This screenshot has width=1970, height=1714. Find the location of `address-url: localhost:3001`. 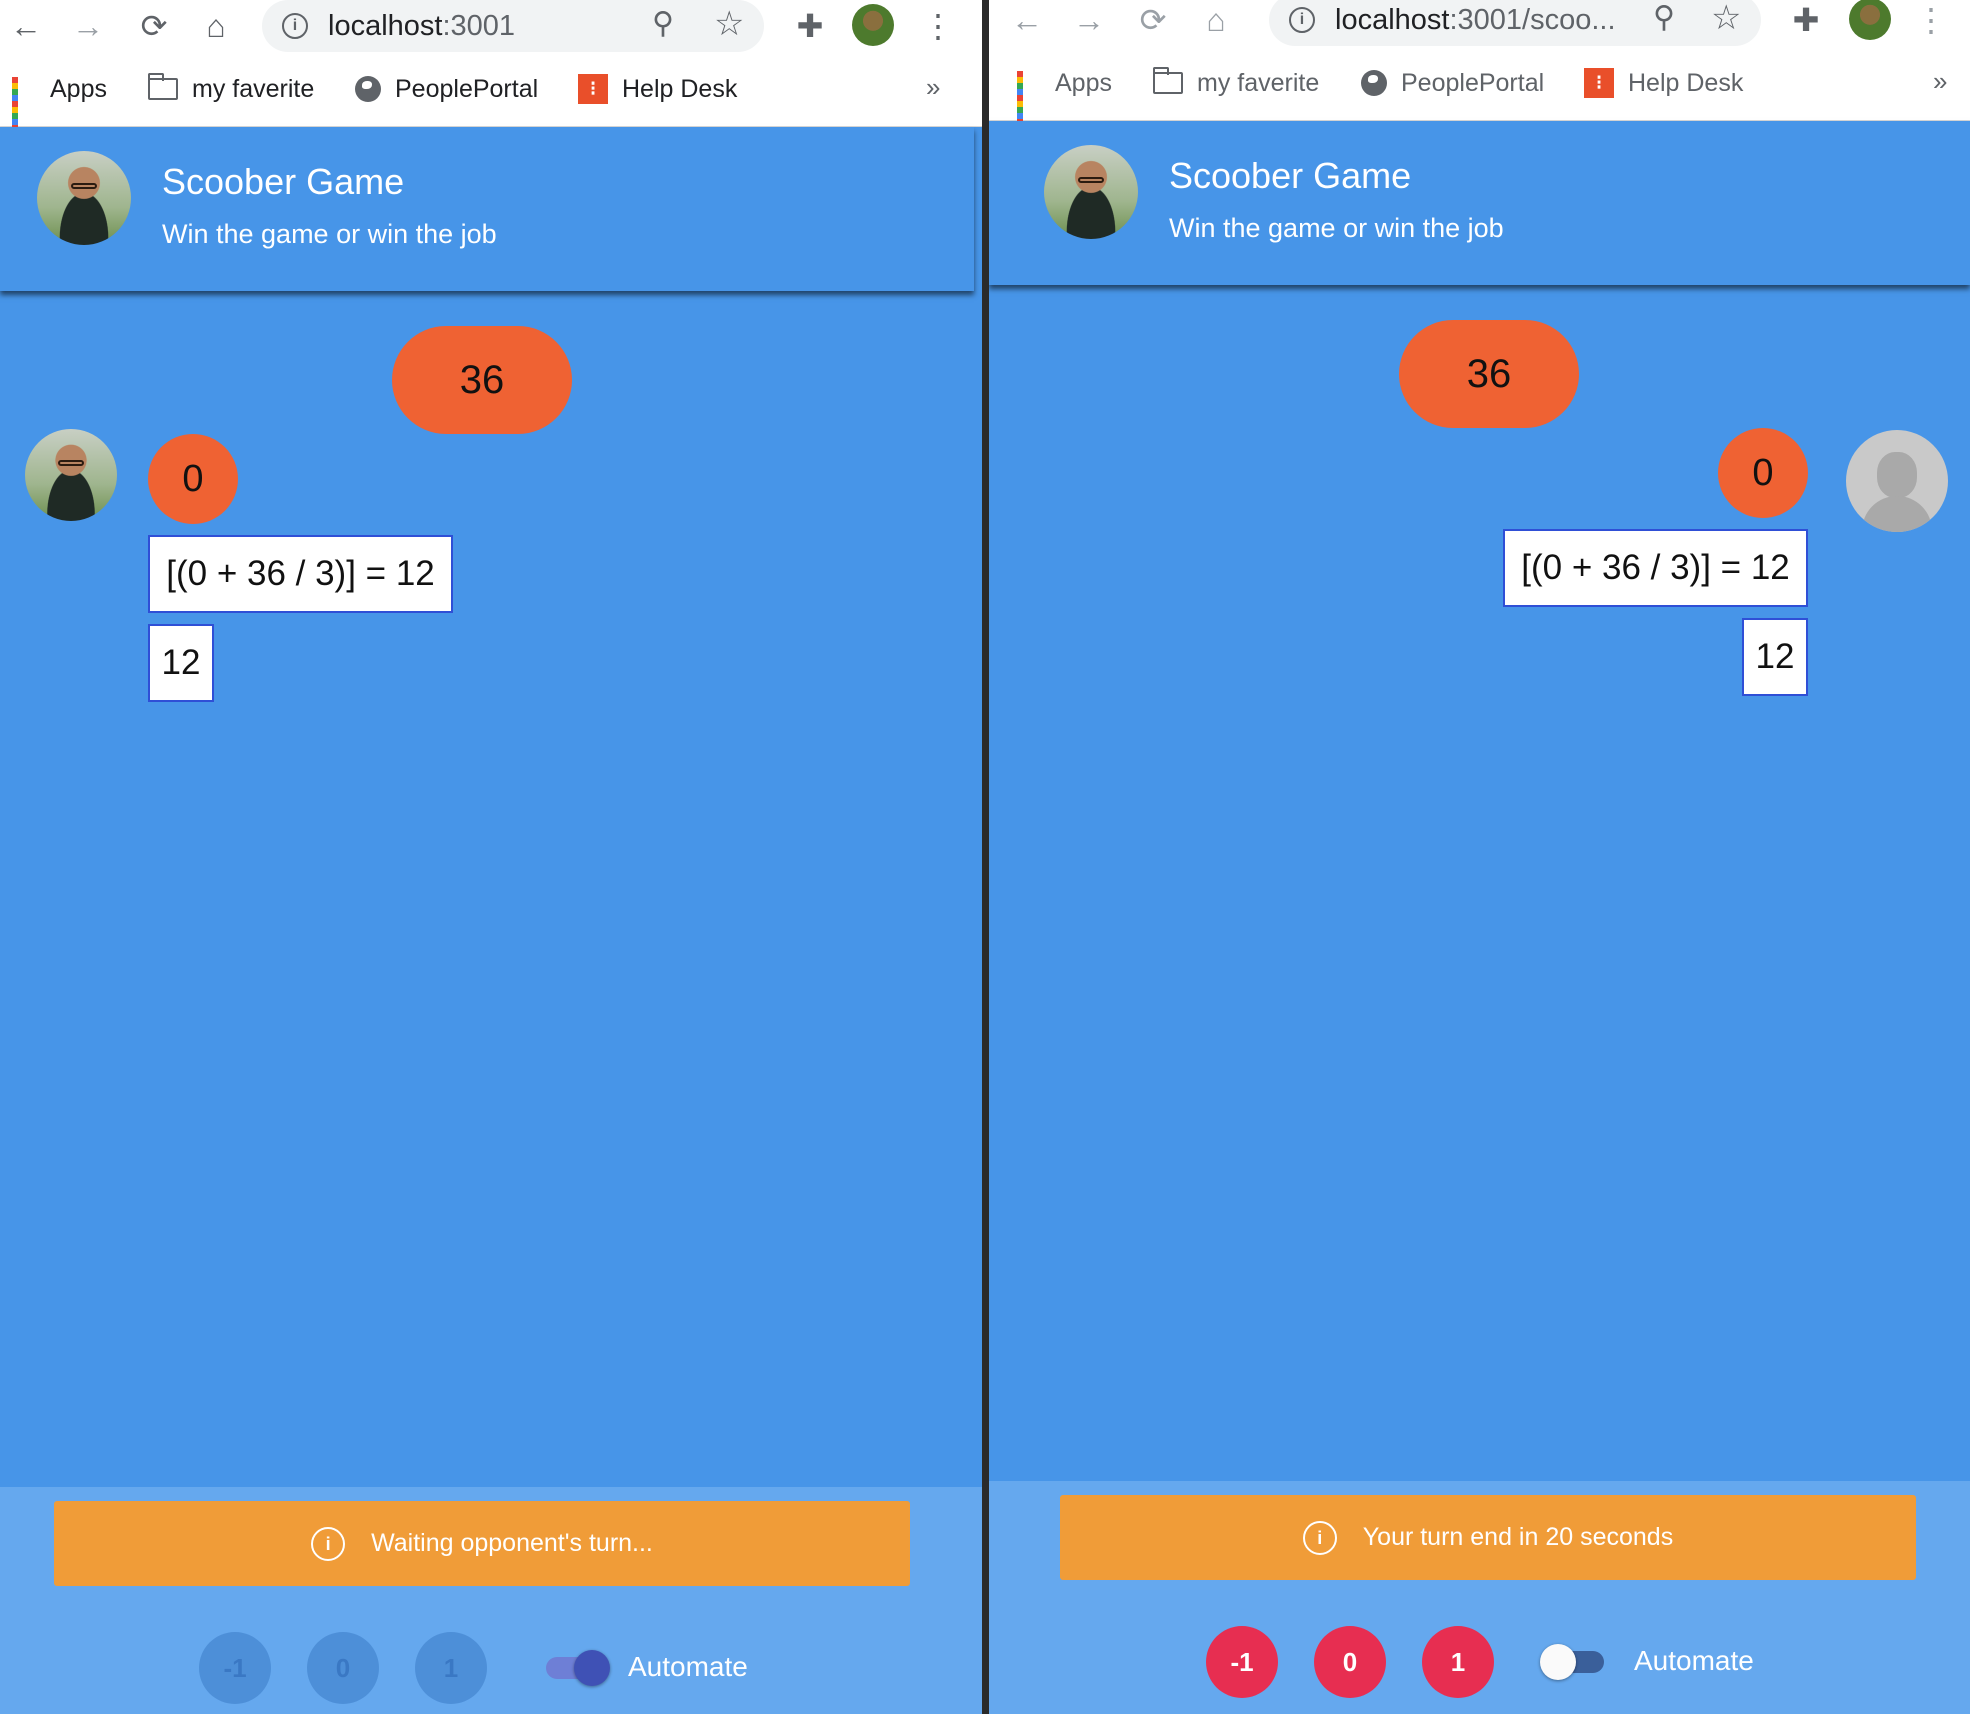

address-url: localhost:3001 is located at coordinates (421, 26).